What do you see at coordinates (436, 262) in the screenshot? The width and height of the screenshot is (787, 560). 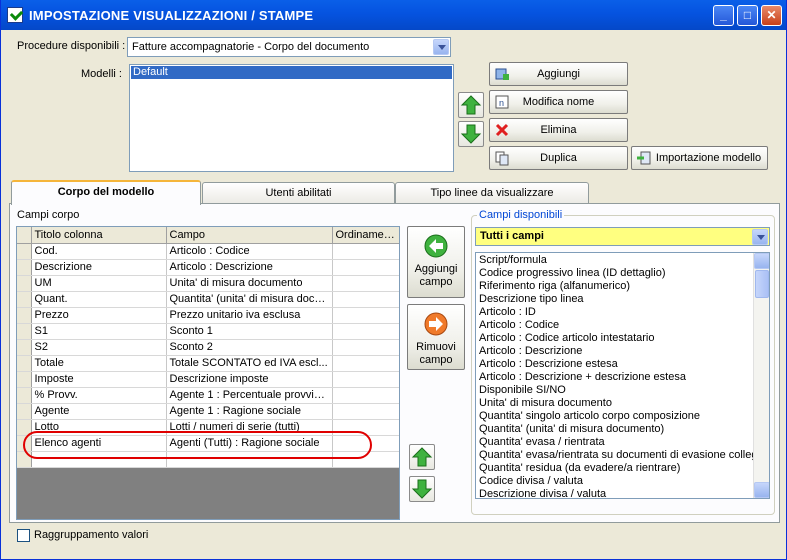 I see `add-field-button: Aggiungi campo` at bounding box center [436, 262].